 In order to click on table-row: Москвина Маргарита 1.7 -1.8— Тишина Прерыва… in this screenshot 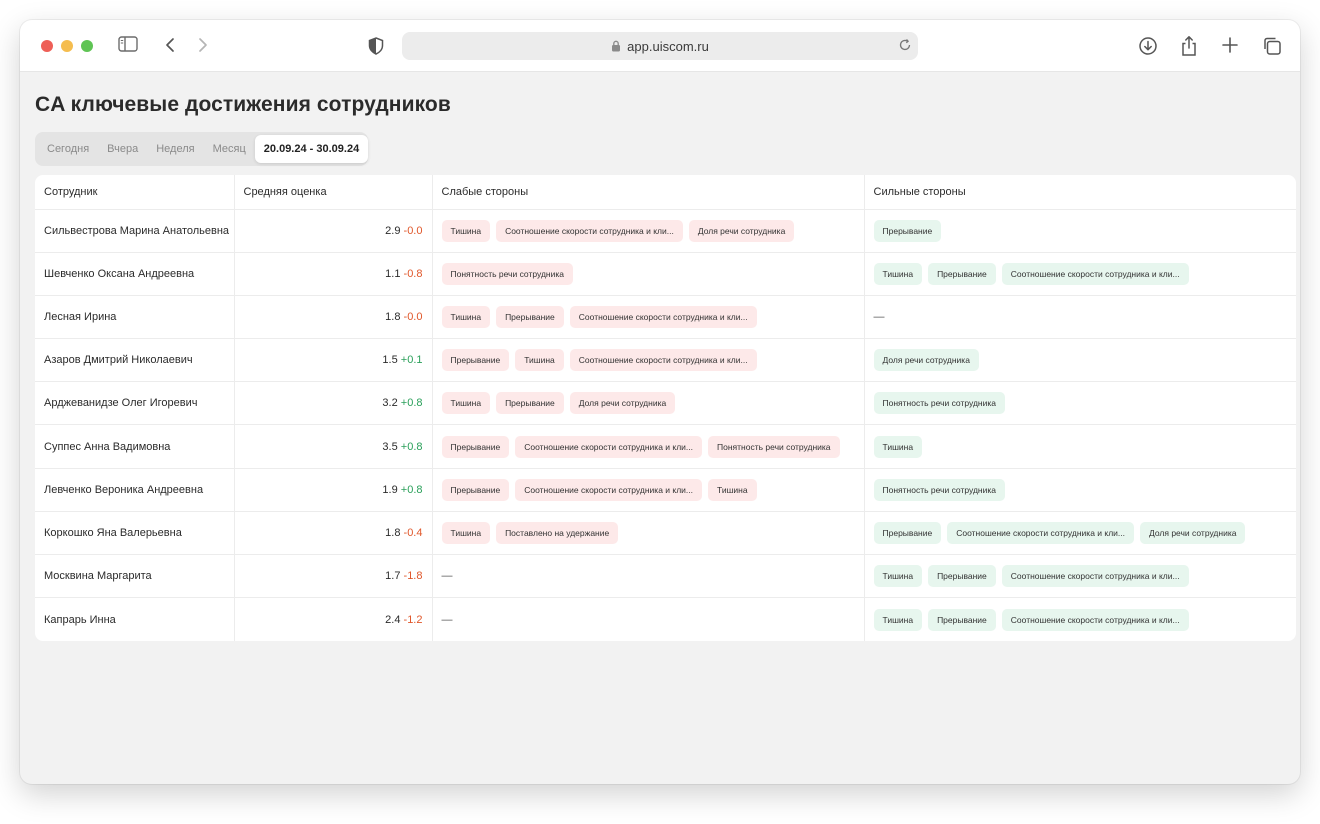, I will do `click(665, 576)`.